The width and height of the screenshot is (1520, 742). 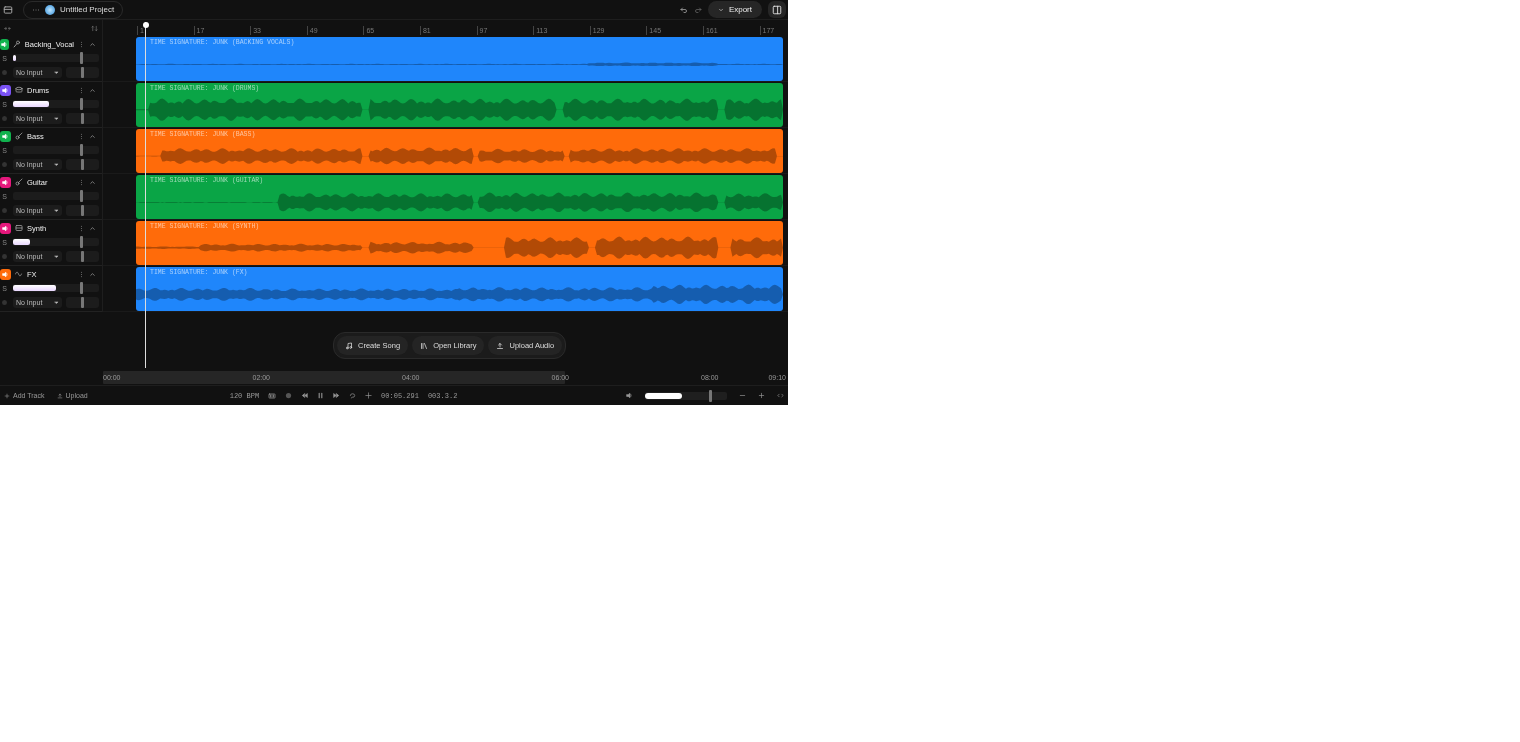 What do you see at coordinates (424, 345) in the screenshot?
I see `library-icon` at bounding box center [424, 345].